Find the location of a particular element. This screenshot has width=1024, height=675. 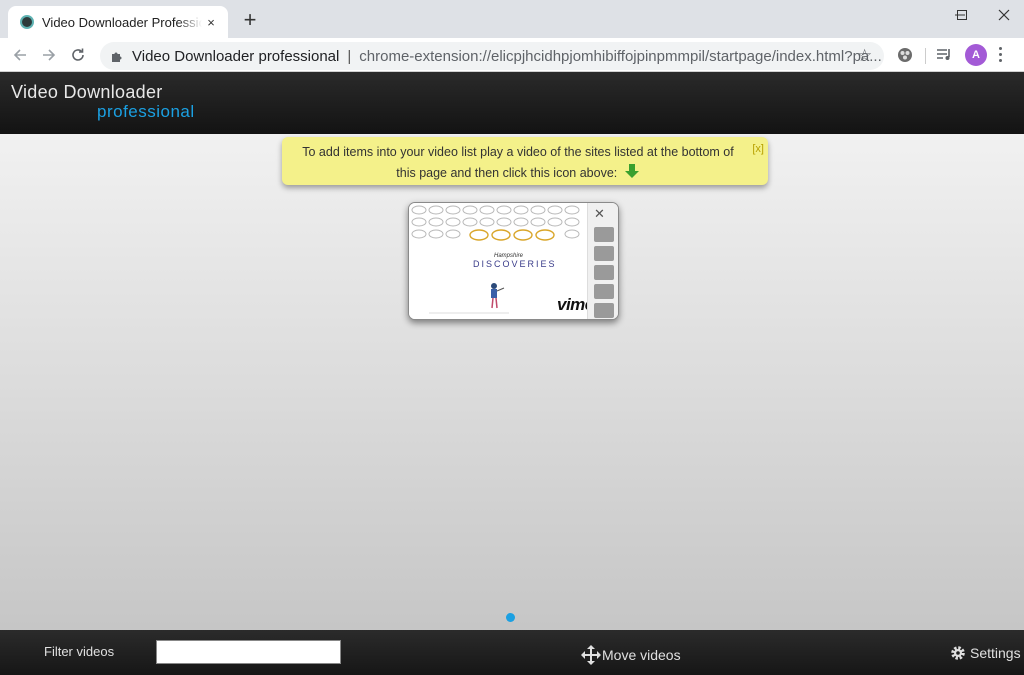

media-playlist-icon is located at coordinates (944, 55).